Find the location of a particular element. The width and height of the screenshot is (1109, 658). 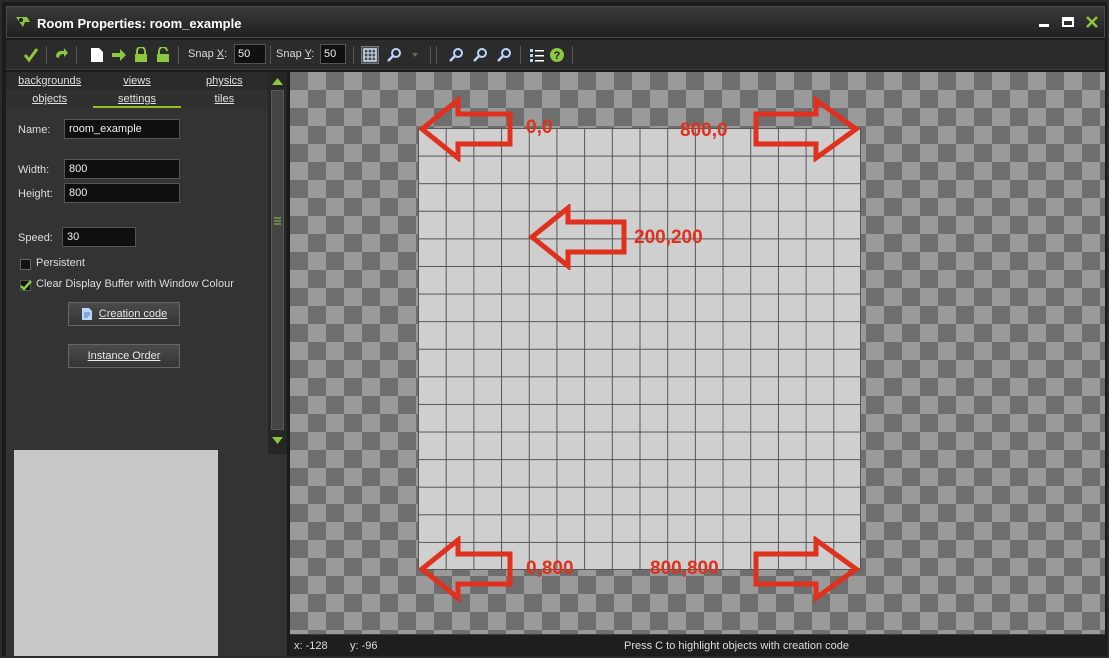

height-label: Height: is located at coordinates (35, 194).